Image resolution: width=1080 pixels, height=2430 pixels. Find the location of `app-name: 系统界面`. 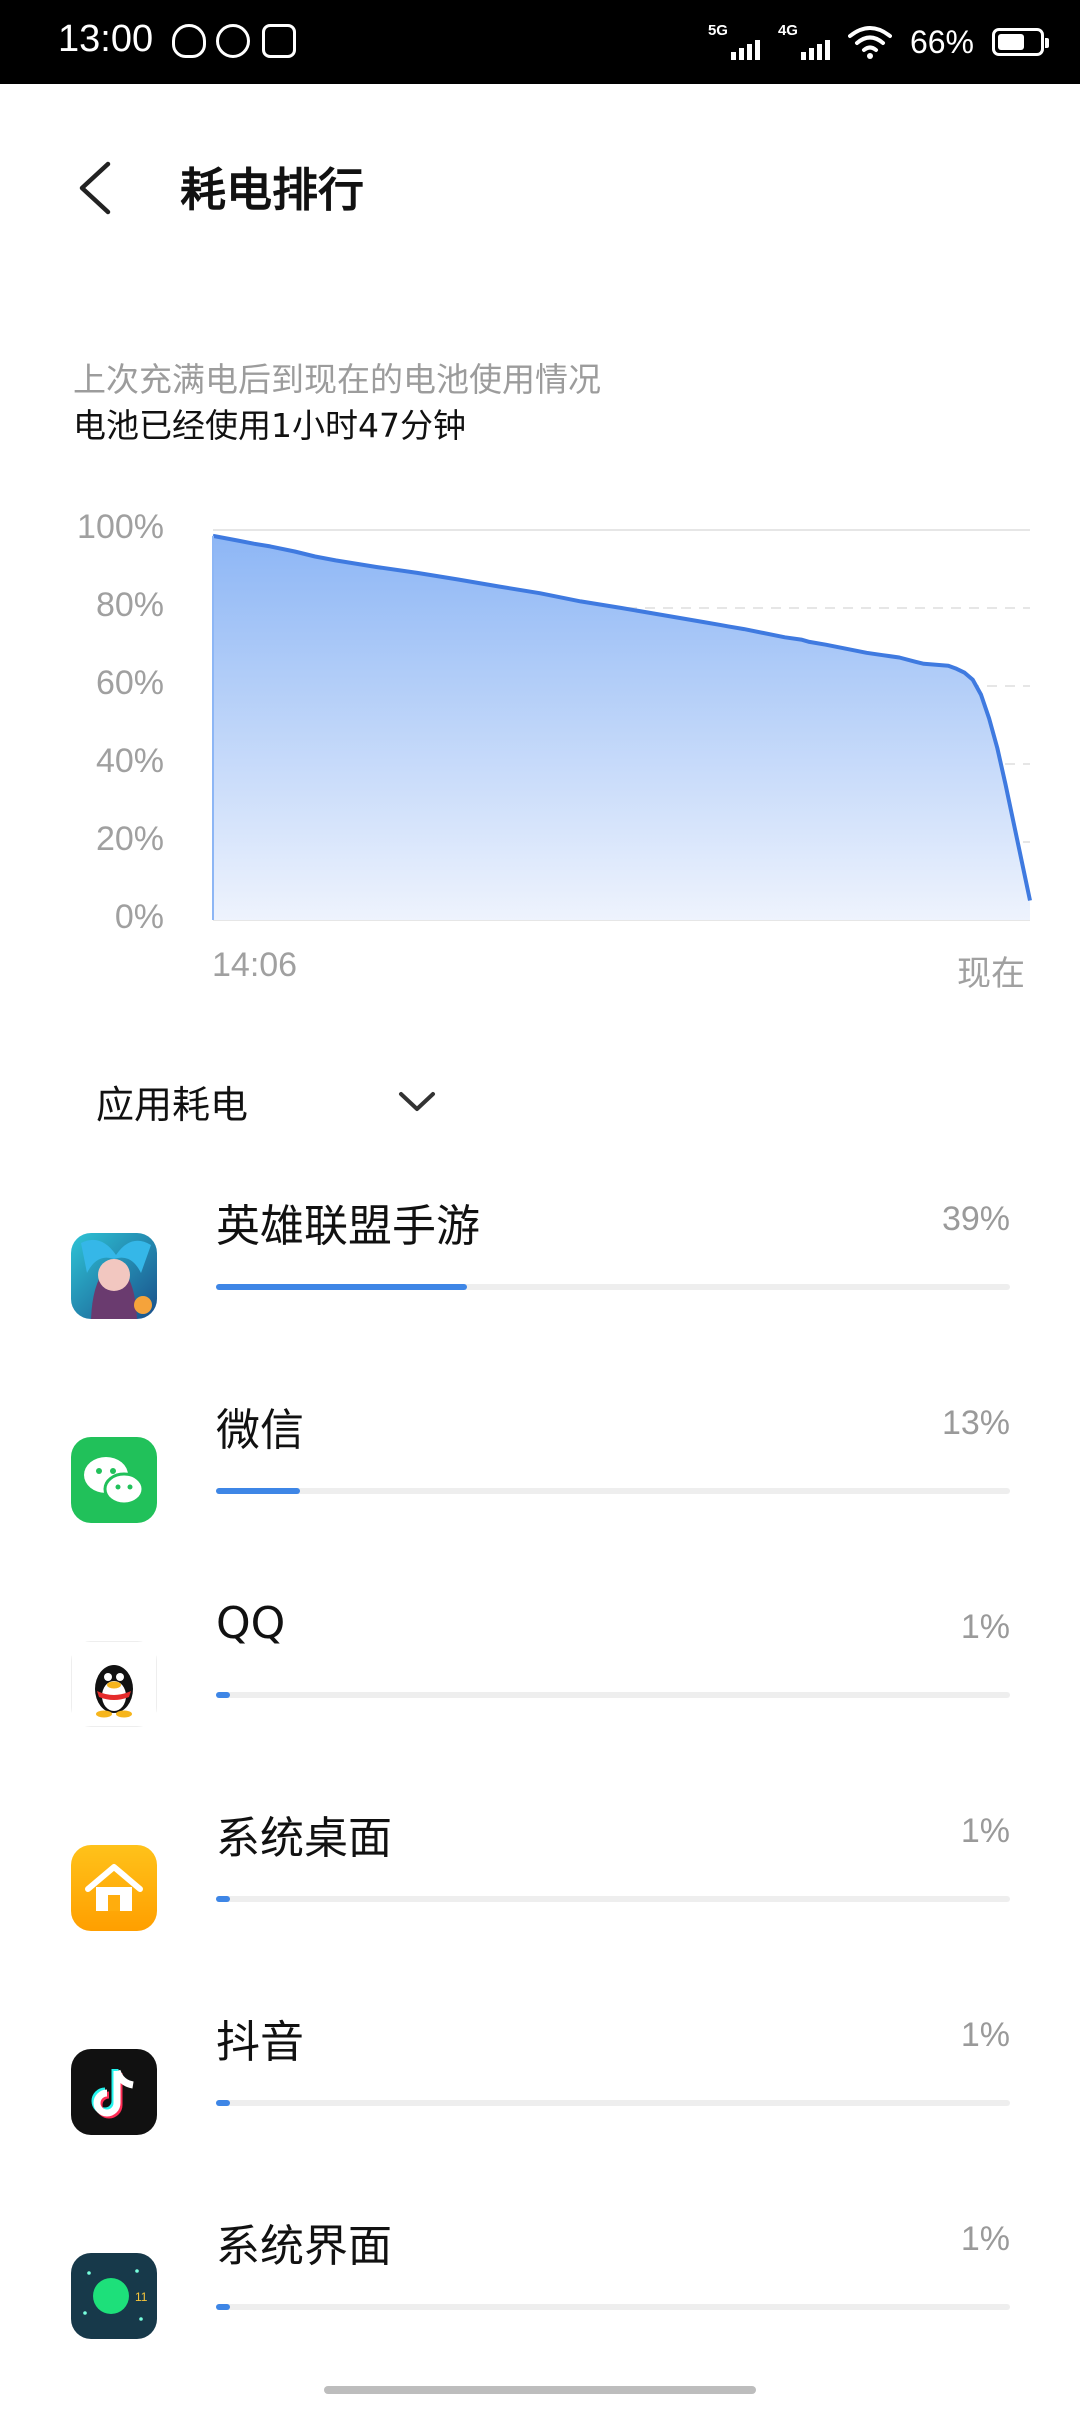

app-name: 系统界面 is located at coordinates (304, 2246).